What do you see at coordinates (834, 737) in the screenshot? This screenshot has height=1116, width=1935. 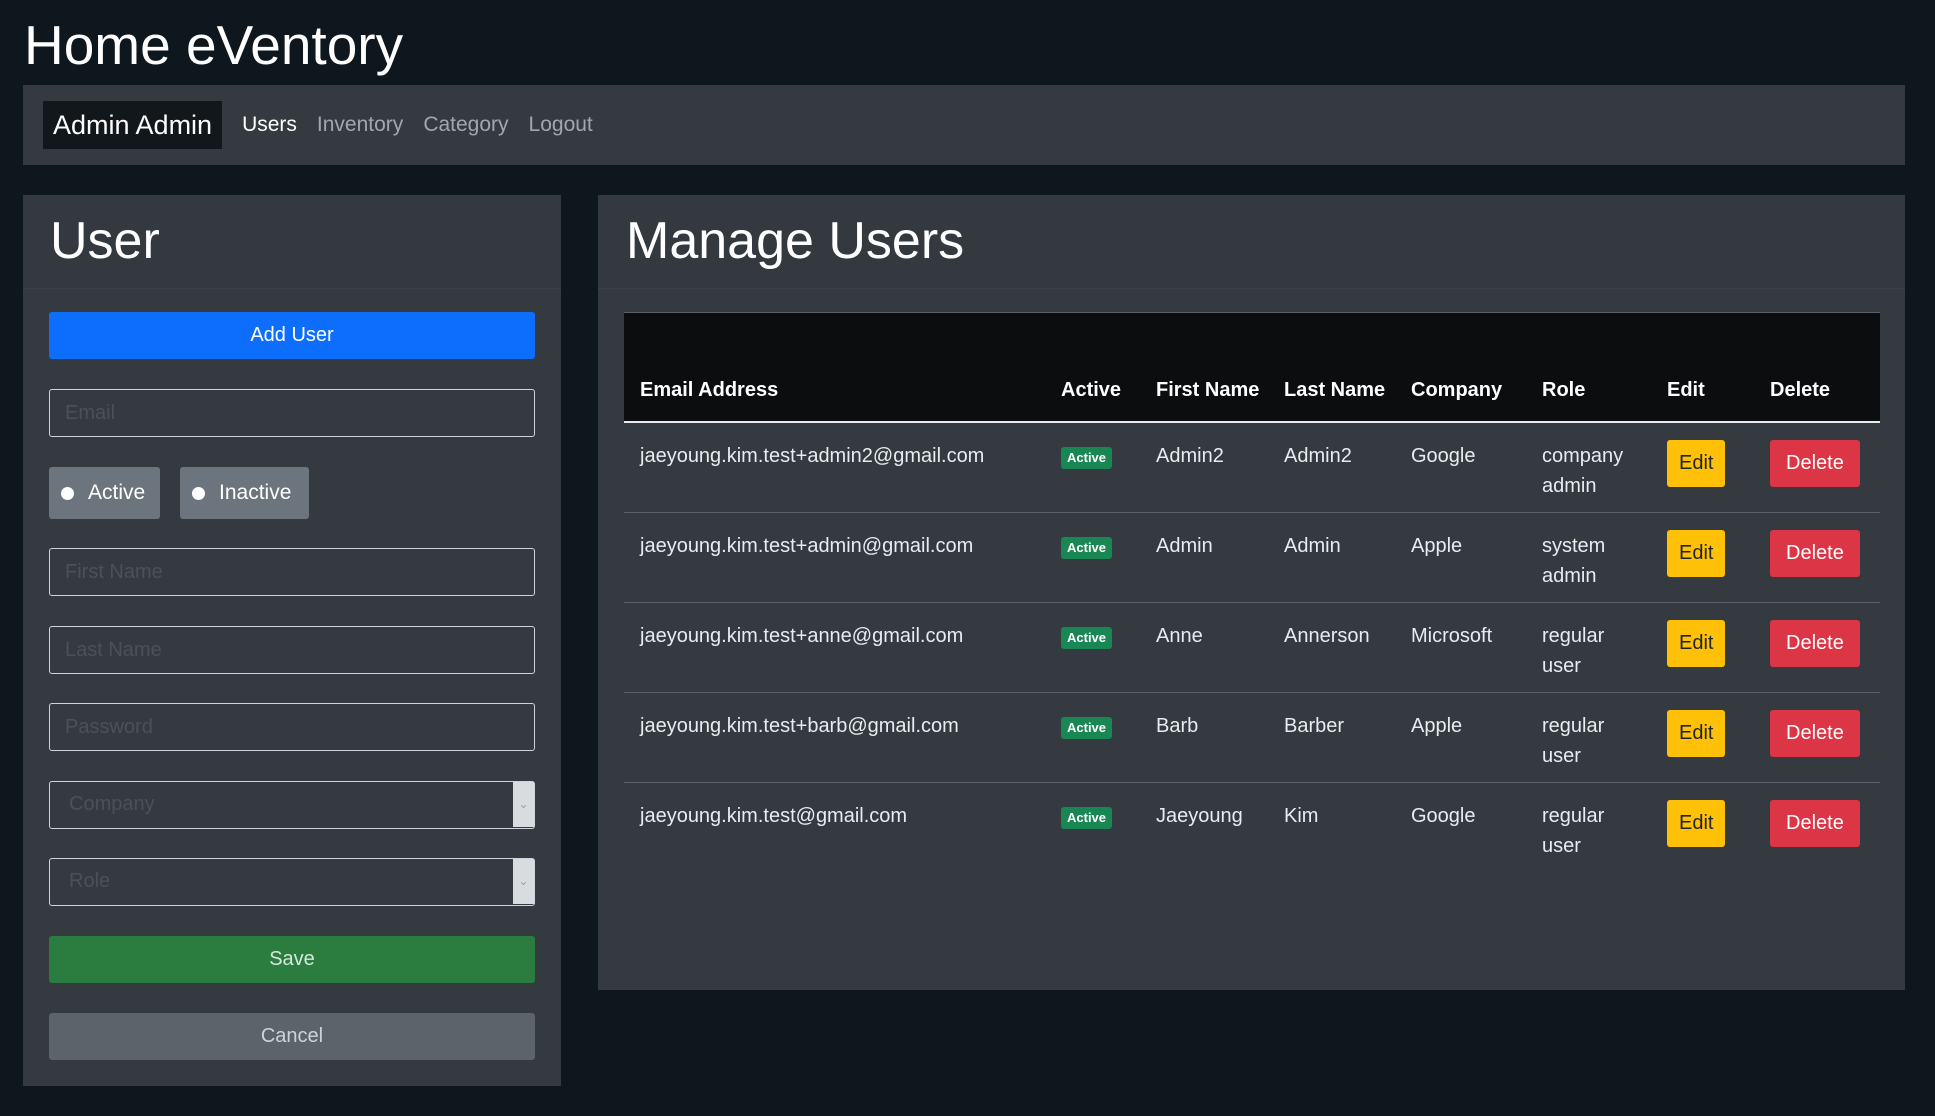 I see `user-email: jaeyoung.kim.test+barb@gmail.com` at bounding box center [834, 737].